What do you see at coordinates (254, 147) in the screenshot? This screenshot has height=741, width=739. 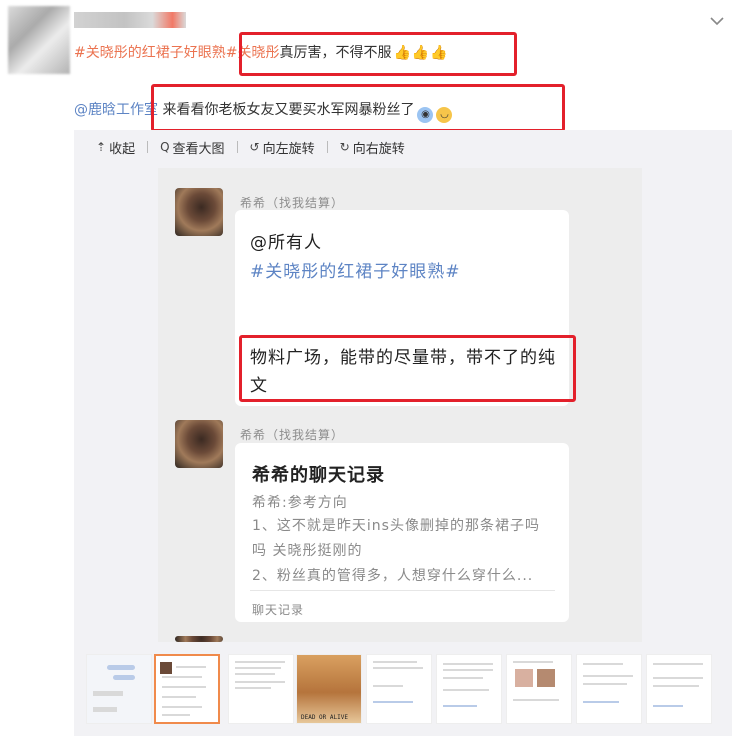 I see `rotate-left-icon: ↺` at bounding box center [254, 147].